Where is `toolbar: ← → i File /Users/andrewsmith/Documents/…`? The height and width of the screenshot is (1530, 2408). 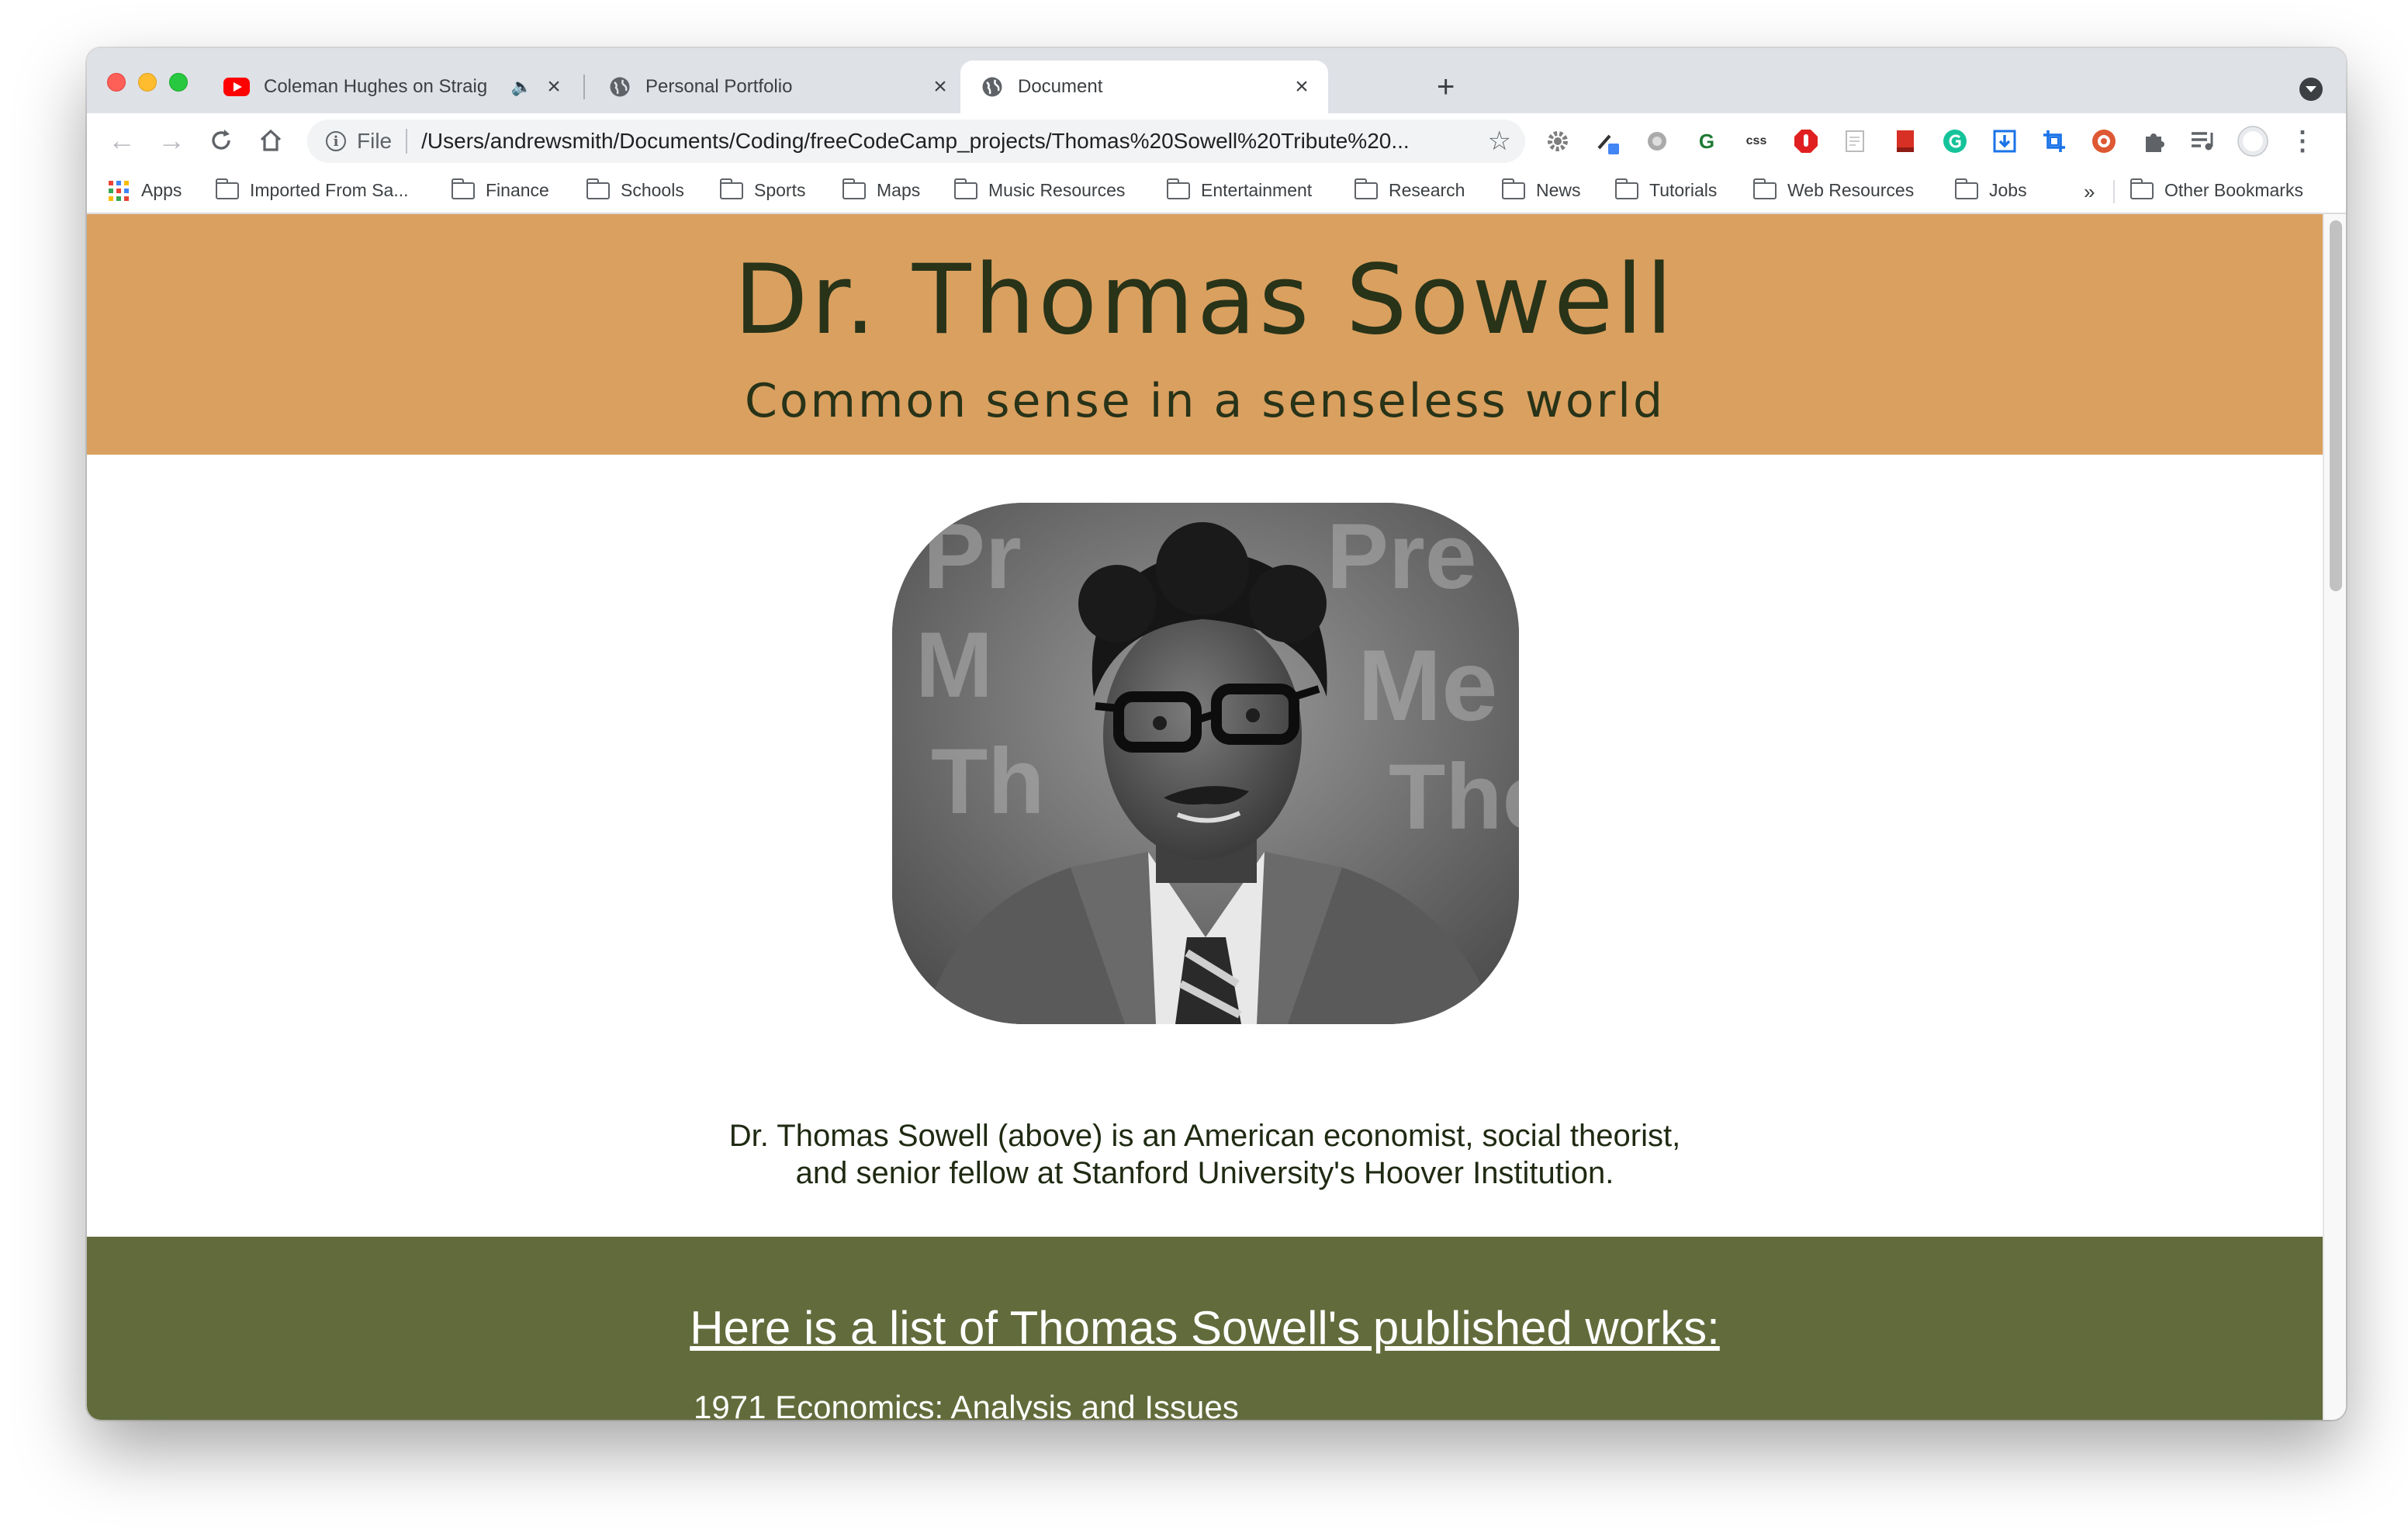 toolbar: ← → i File /Users/andrewsmith/Documents/… is located at coordinates (1216, 141).